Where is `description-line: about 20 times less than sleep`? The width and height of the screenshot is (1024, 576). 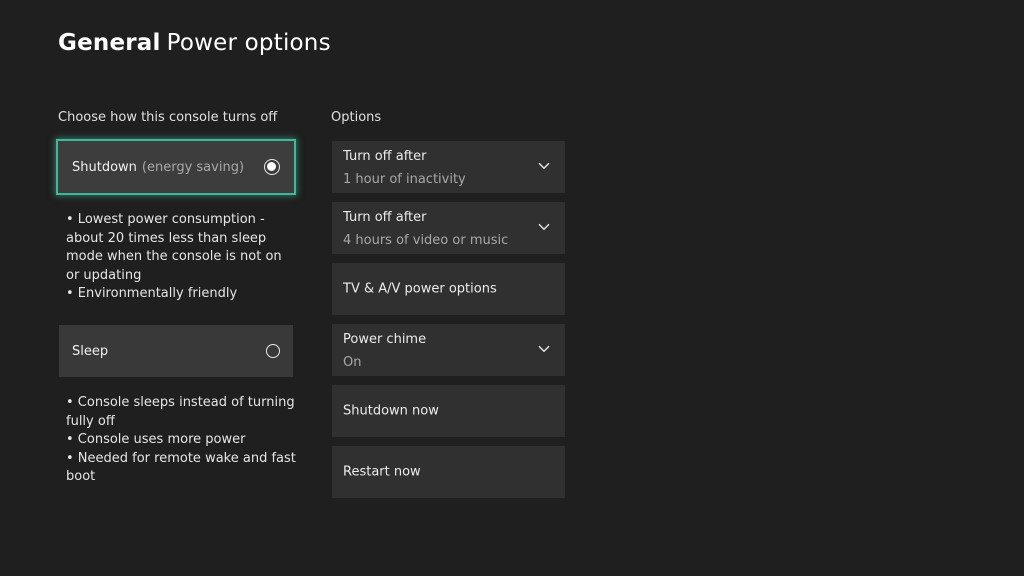 description-line: about 20 times less than sleep is located at coordinates (166, 238).